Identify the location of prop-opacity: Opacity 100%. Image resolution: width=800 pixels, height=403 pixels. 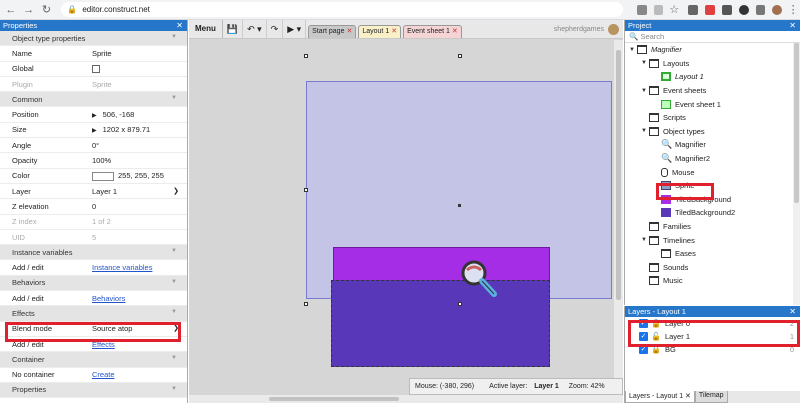
(93, 161).